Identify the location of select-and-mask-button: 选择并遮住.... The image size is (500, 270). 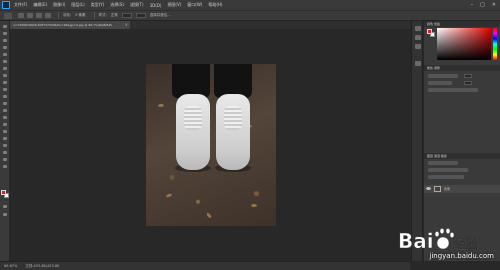
(160, 15).